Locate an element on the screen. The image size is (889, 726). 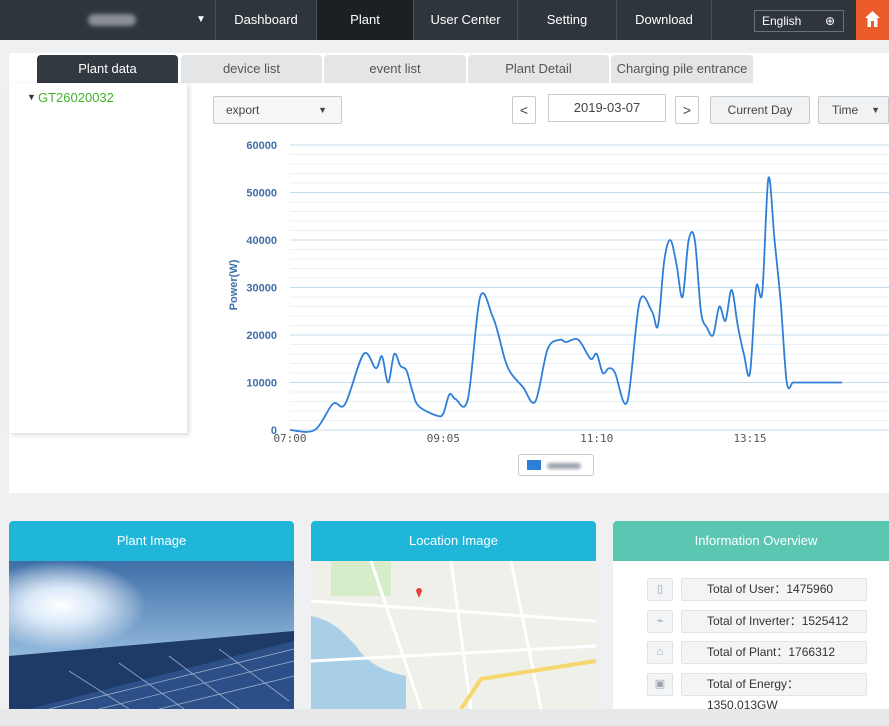
solar-panel-image is located at coordinates (151, 635).